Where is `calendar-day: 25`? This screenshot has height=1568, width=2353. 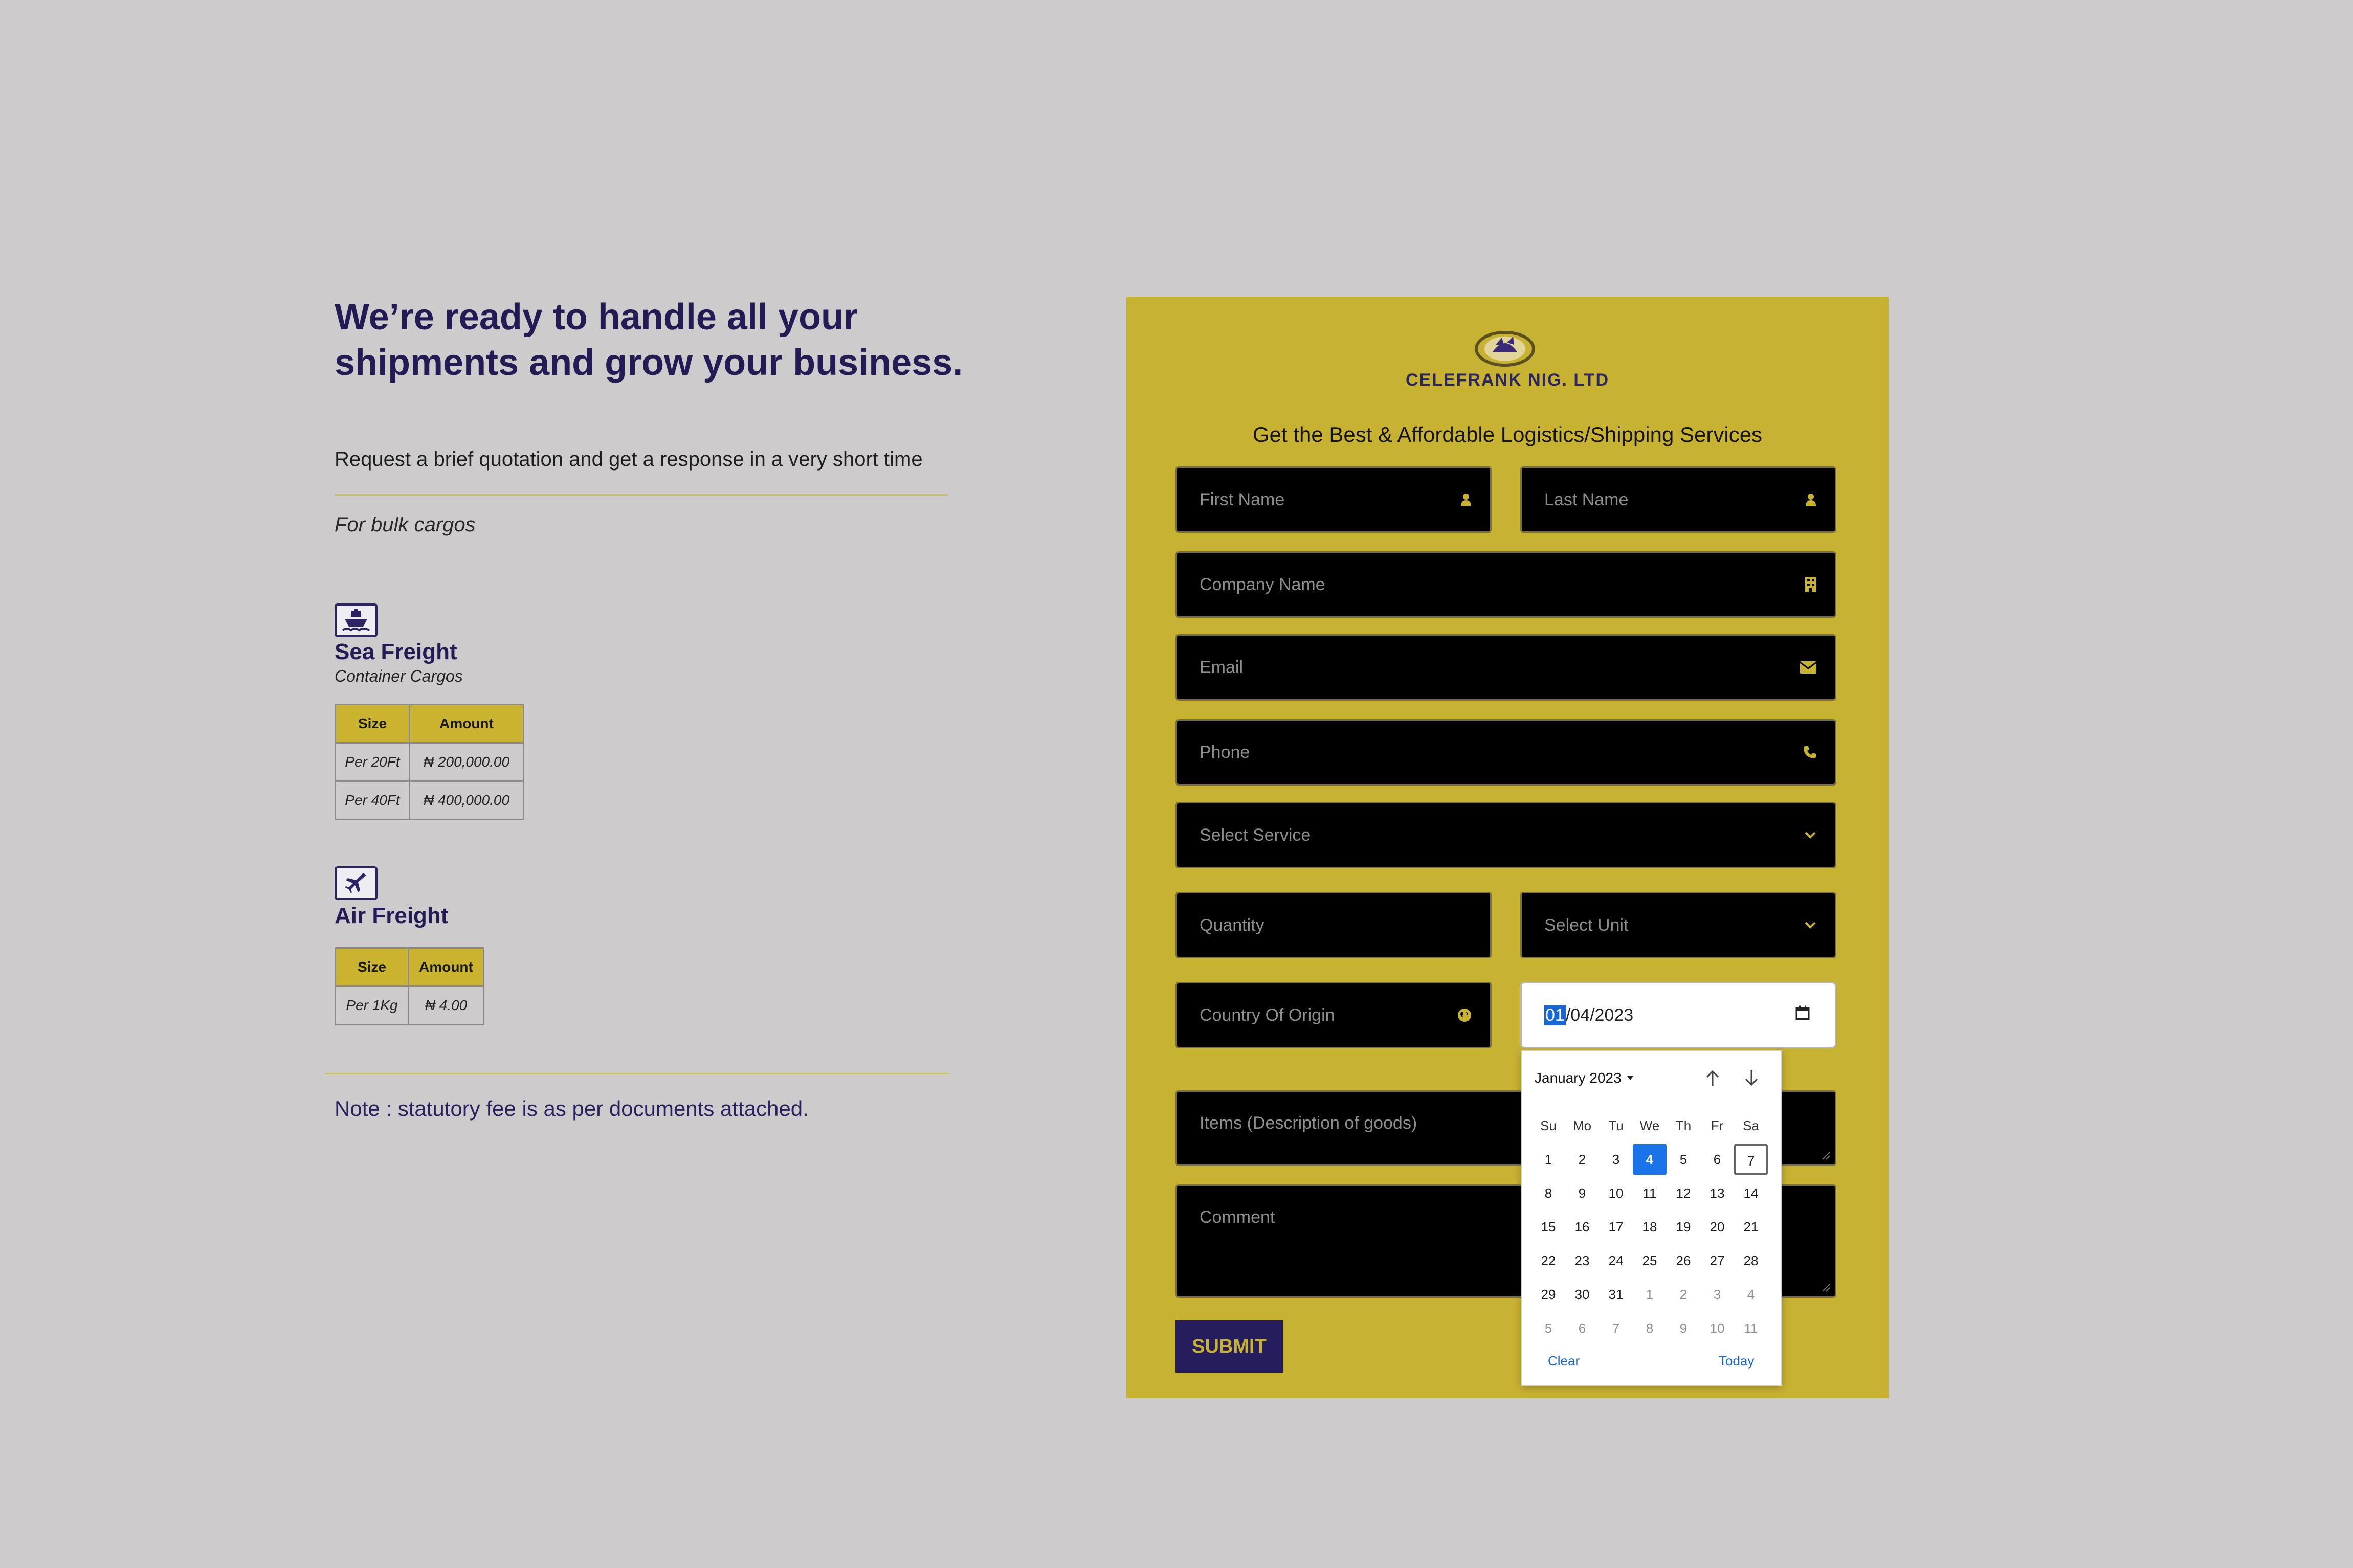
calendar-day: 25 is located at coordinates (1650, 1260).